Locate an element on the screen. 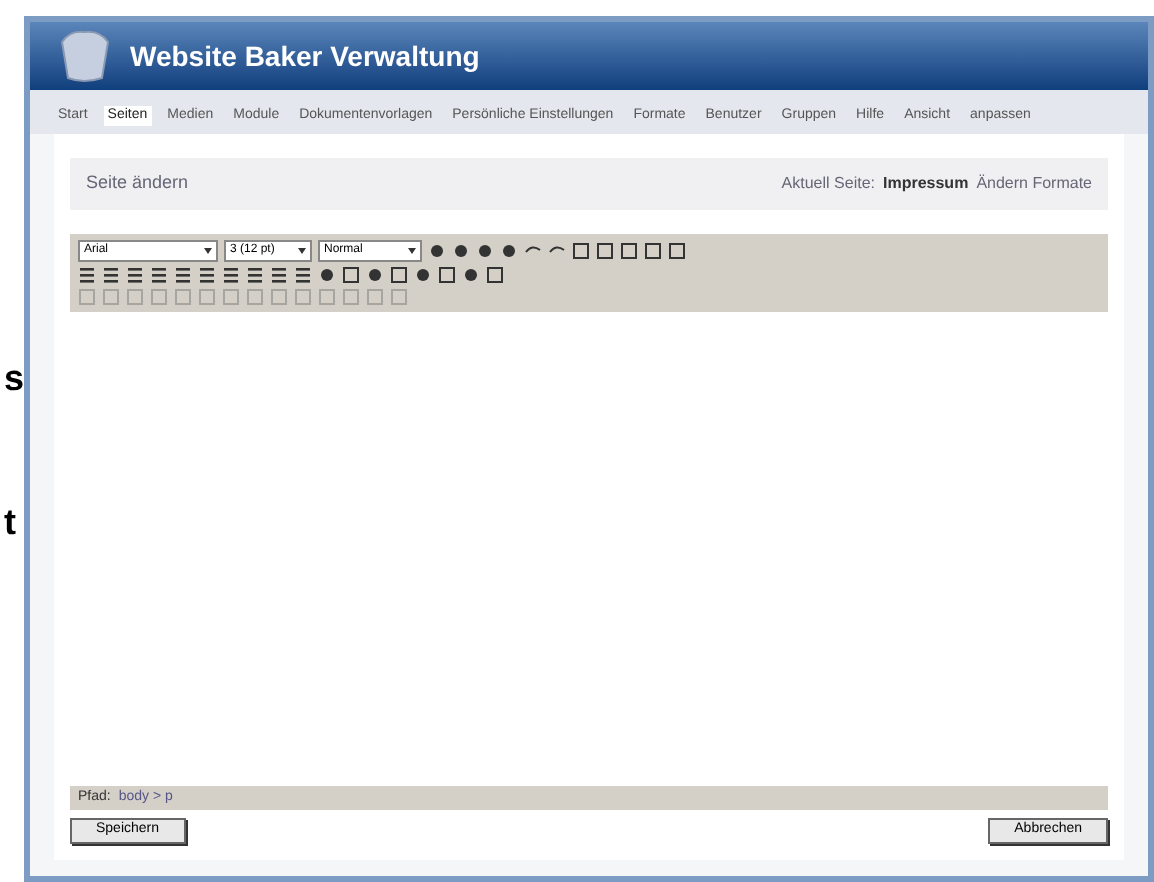 Image resolution: width=1154 pixels, height=882 pixels. current-page: Impressum is located at coordinates (926, 184).